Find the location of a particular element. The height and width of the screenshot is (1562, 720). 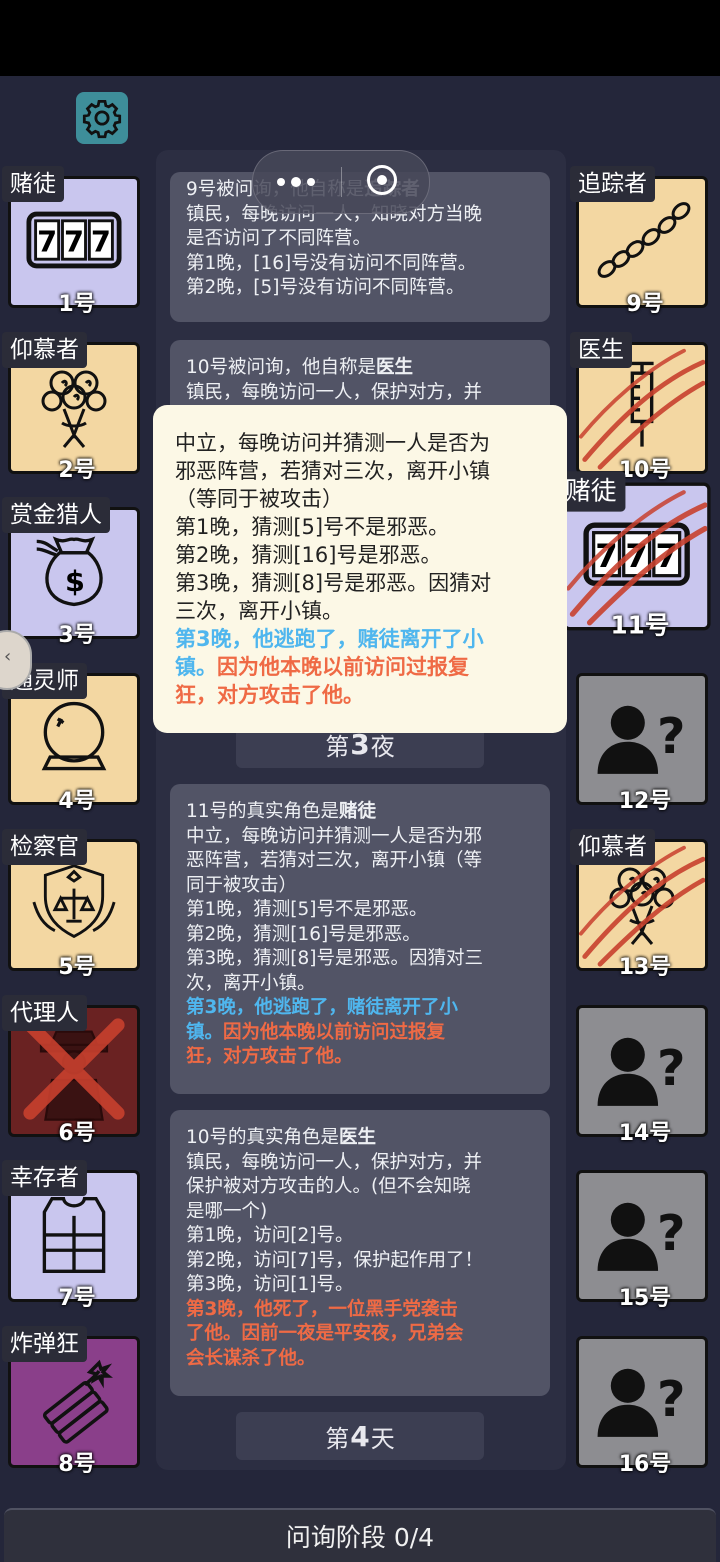

card-seat-number: 12号 is located at coordinates (645, 801).